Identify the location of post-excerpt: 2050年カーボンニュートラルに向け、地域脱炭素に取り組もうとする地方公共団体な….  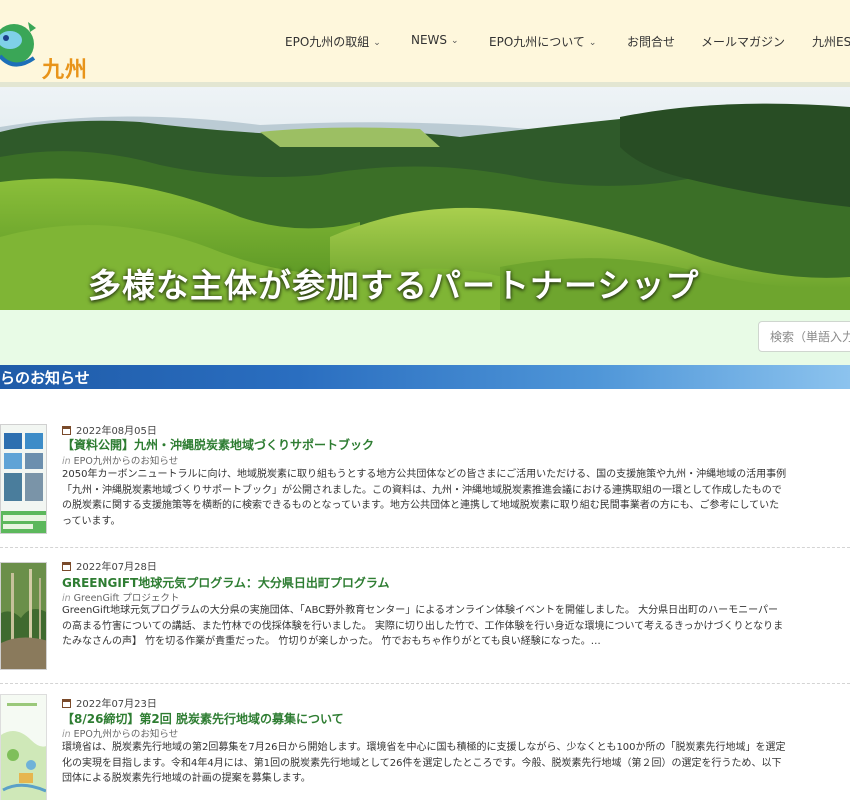
(424, 498).